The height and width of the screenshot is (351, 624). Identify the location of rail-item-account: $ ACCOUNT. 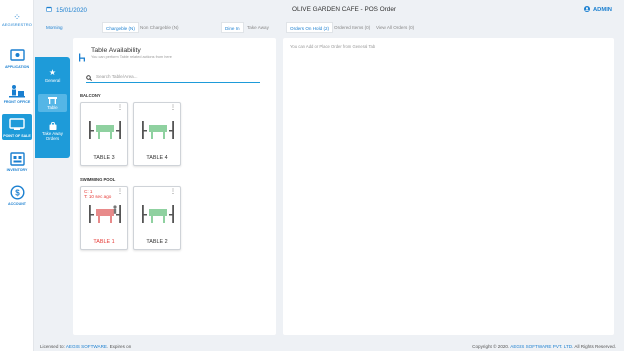
(17, 195).